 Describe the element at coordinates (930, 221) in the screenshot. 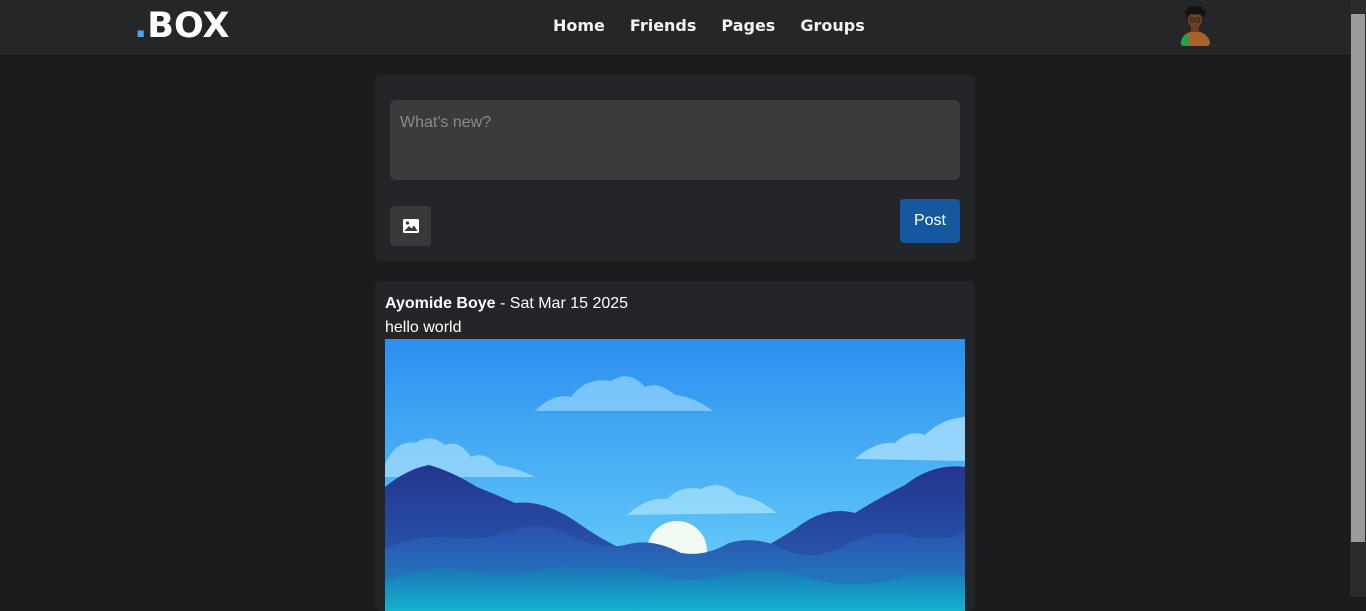

I see `post-button: Post` at that location.